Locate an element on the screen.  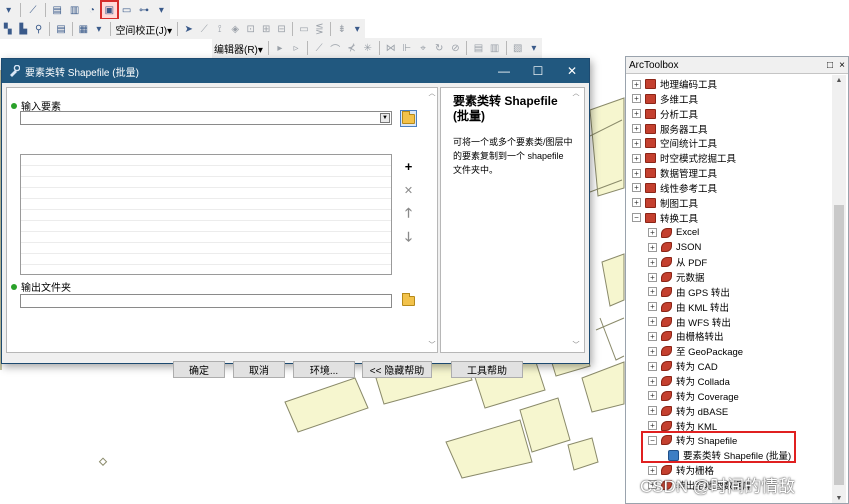
chart-icon: ⟋ is located at coordinates (32, 10).